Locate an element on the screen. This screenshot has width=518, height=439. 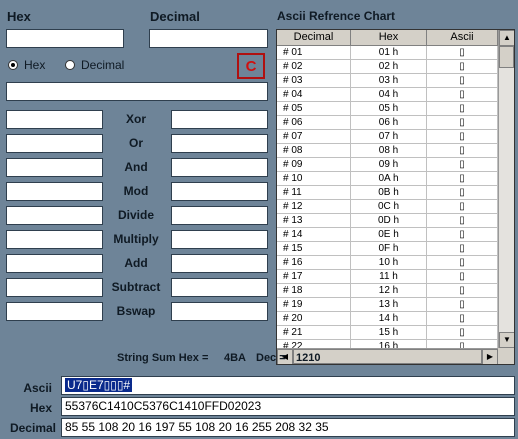
table-row: # 10 0A h ▯ is located at coordinates (387, 179).